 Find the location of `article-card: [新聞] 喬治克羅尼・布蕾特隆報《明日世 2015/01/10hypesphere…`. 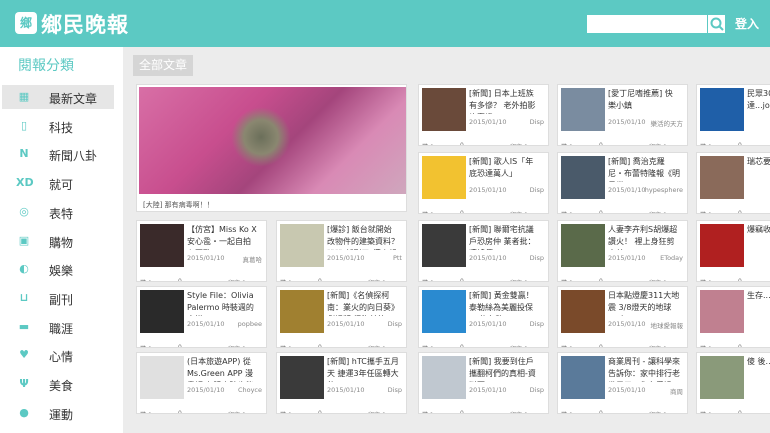

article-card: [新聞] 喬治克羅尼・布蕾特隆報《明日世 2015/01/10hypesphere… is located at coordinates (622, 183).